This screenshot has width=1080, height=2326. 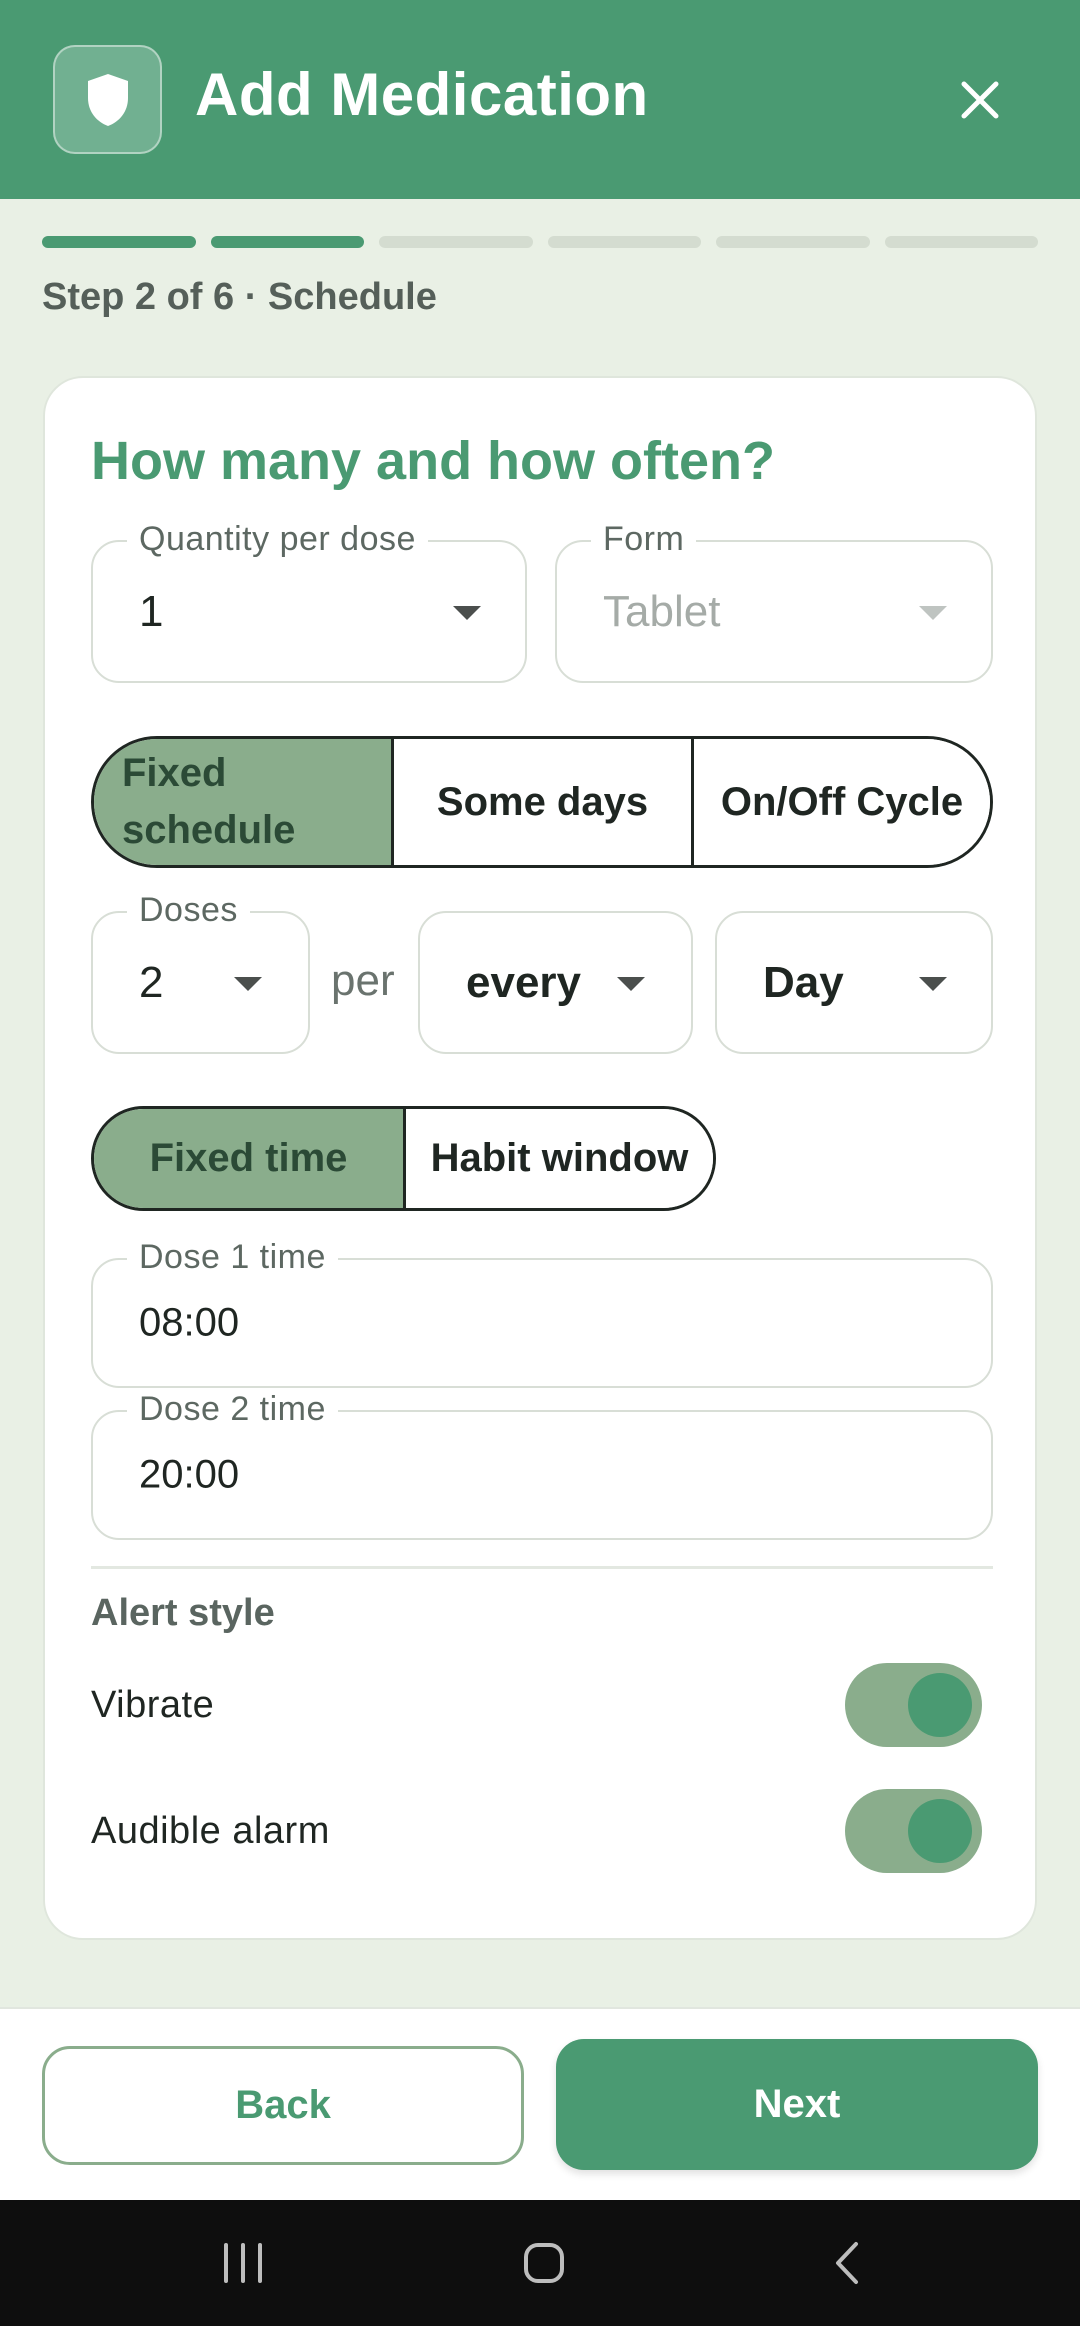 What do you see at coordinates (542, 1567) in the screenshot?
I see `divider` at bounding box center [542, 1567].